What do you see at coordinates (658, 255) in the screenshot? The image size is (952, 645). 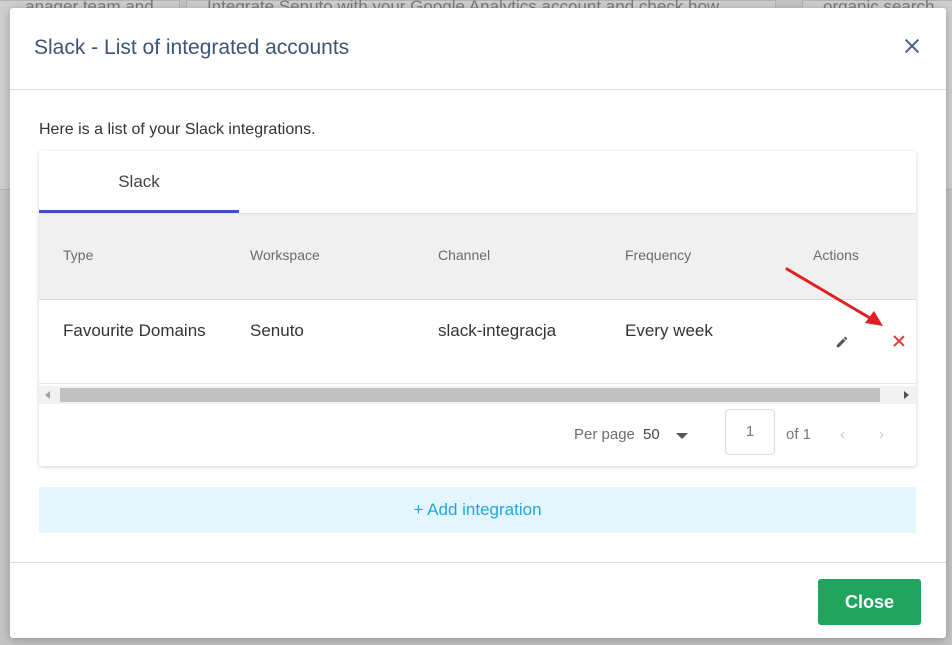 I see `column-header-frequency: Frequency` at bounding box center [658, 255].